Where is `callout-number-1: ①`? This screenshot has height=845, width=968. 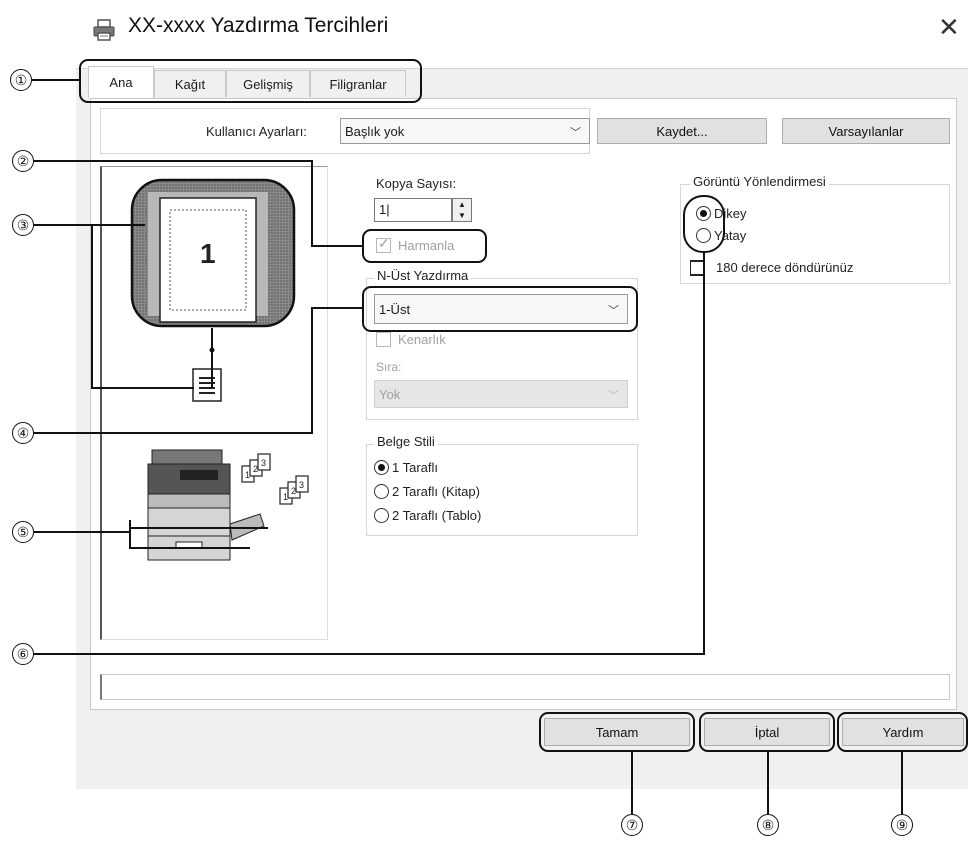 callout-number-1: ① is located at coordinates (21, 80).